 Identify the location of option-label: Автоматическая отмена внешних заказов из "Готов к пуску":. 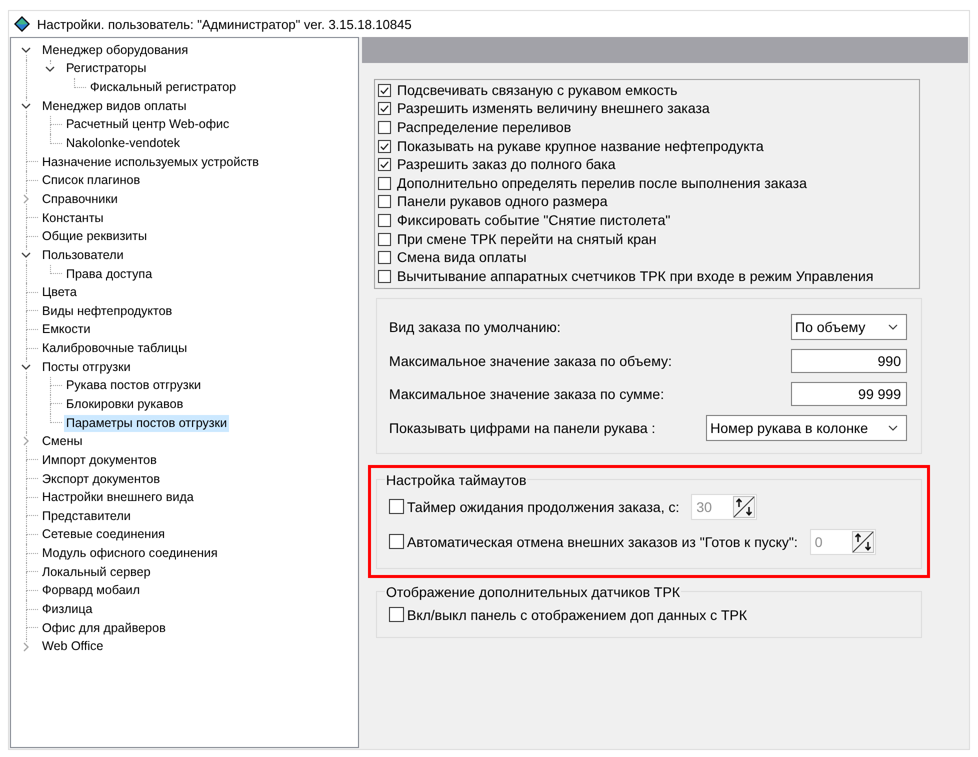
(602, 542).